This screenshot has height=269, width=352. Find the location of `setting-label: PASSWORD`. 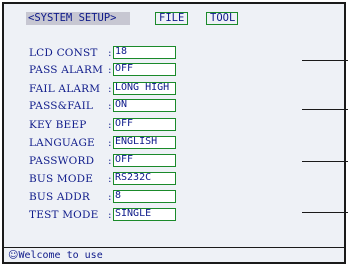

setting-label: PASSWORD is located at coordinates (62, 161).